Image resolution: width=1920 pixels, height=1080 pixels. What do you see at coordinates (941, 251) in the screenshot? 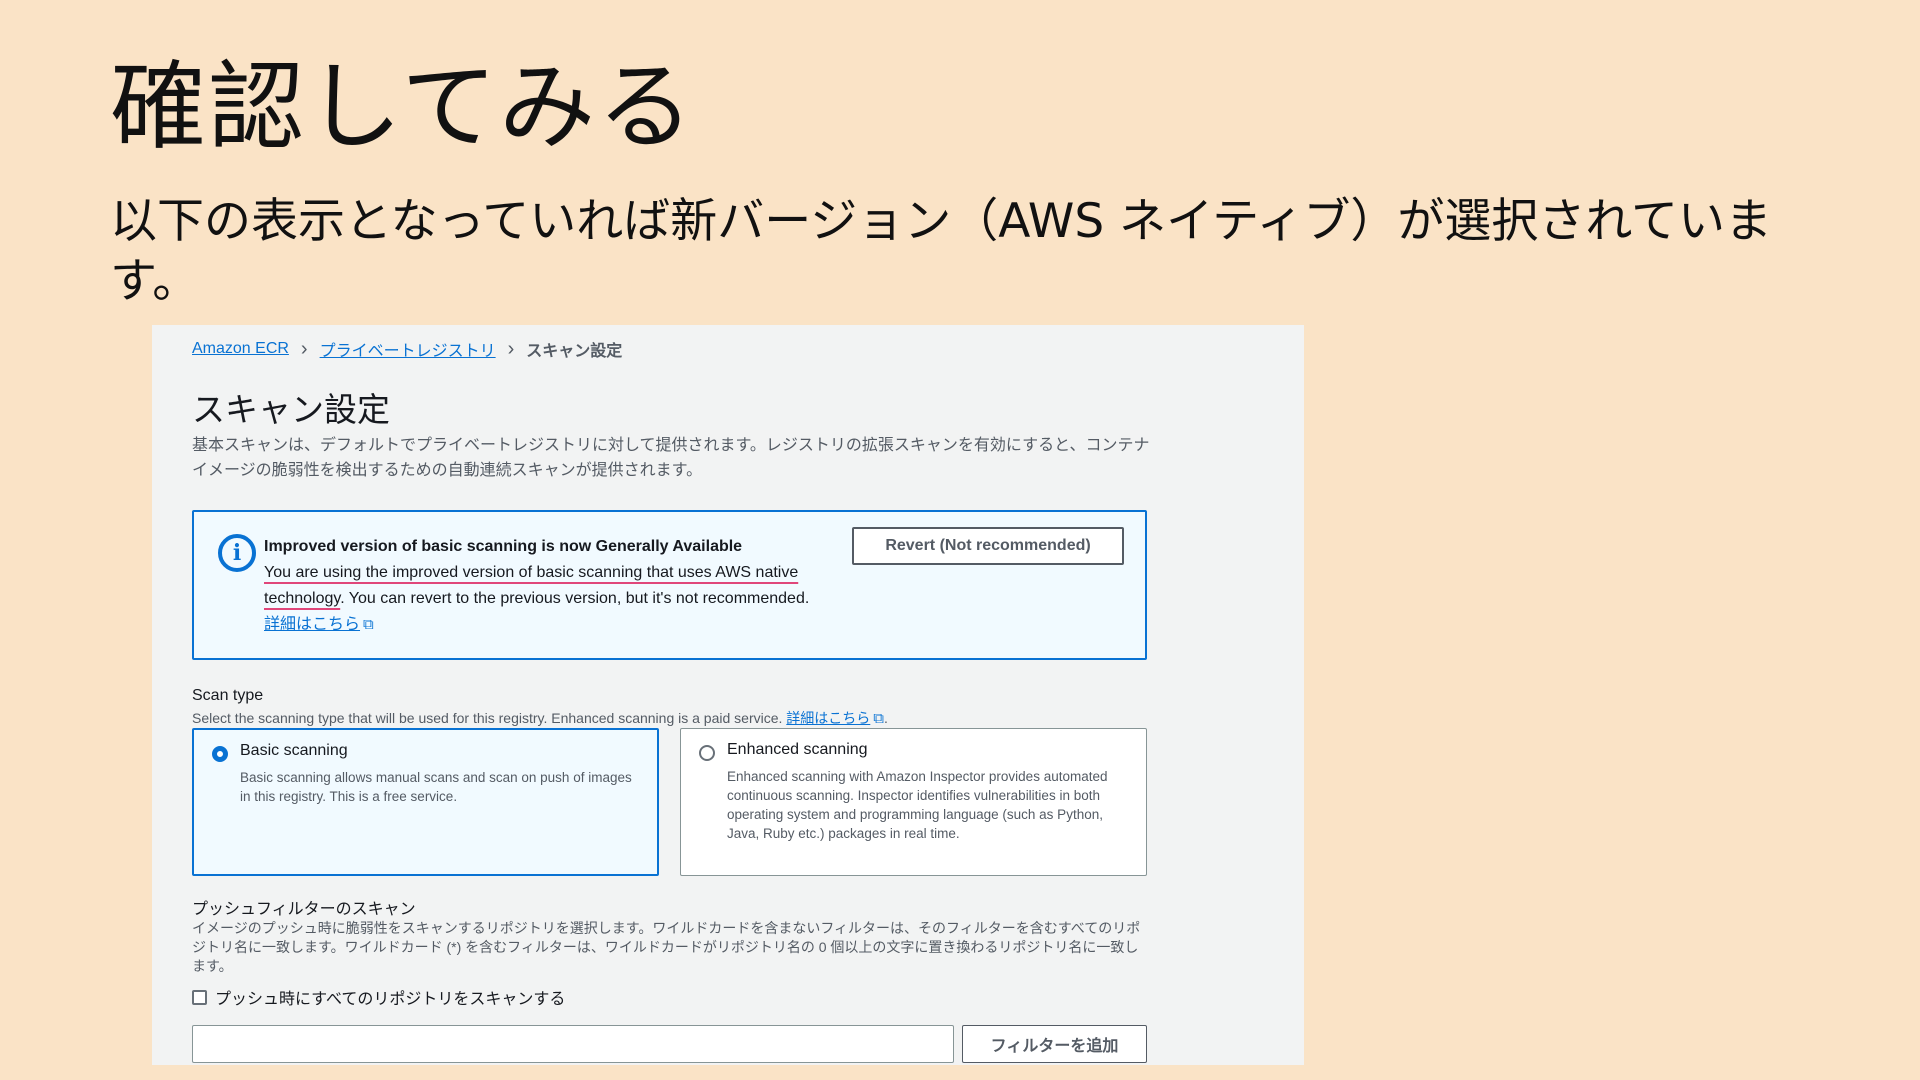
I see `slide-subtitle: 以下の表示となっていれば新バージョン（AWS ネイティブ）が選択されています。` at bounding box center [941, 251].